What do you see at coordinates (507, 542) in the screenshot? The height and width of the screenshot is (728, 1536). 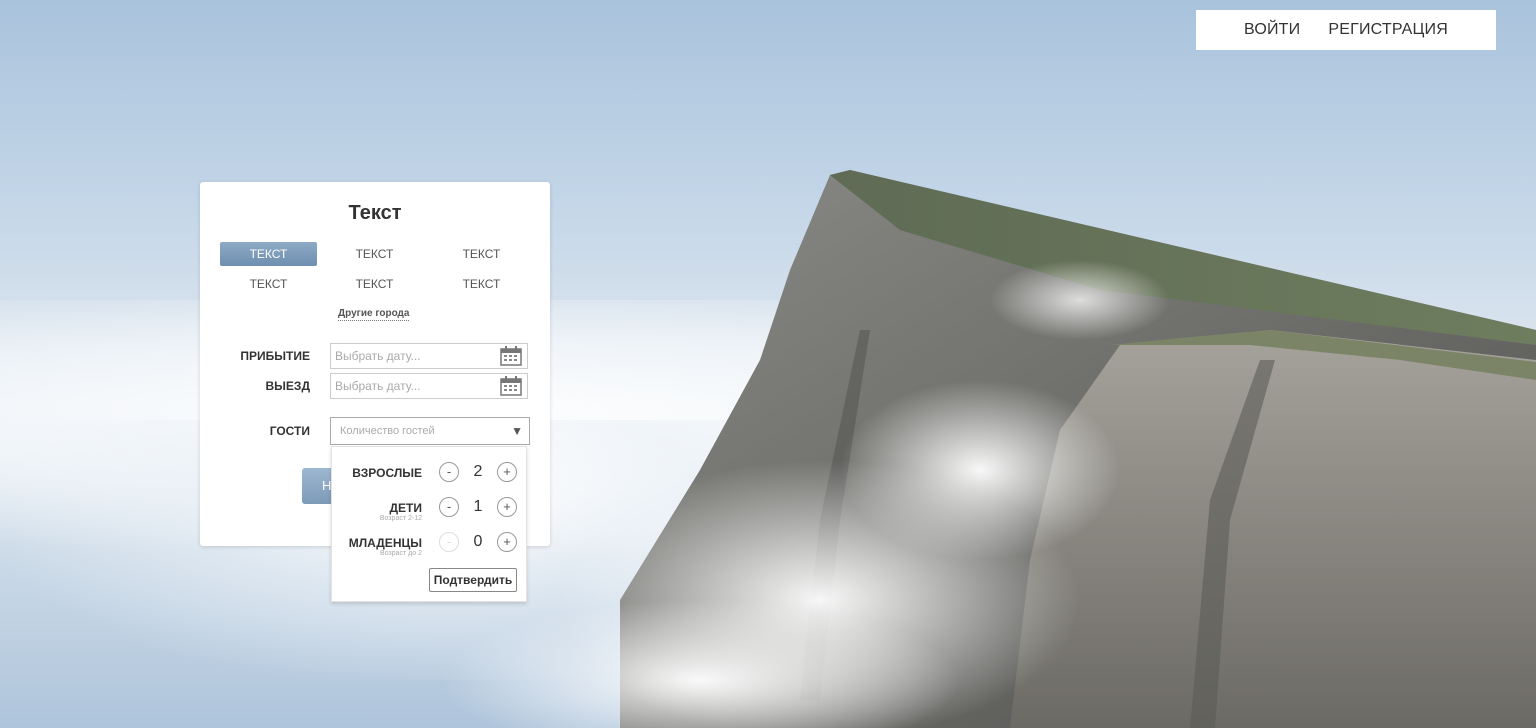 I see `infants-plus-button: +` at bounding box center [507, 542].